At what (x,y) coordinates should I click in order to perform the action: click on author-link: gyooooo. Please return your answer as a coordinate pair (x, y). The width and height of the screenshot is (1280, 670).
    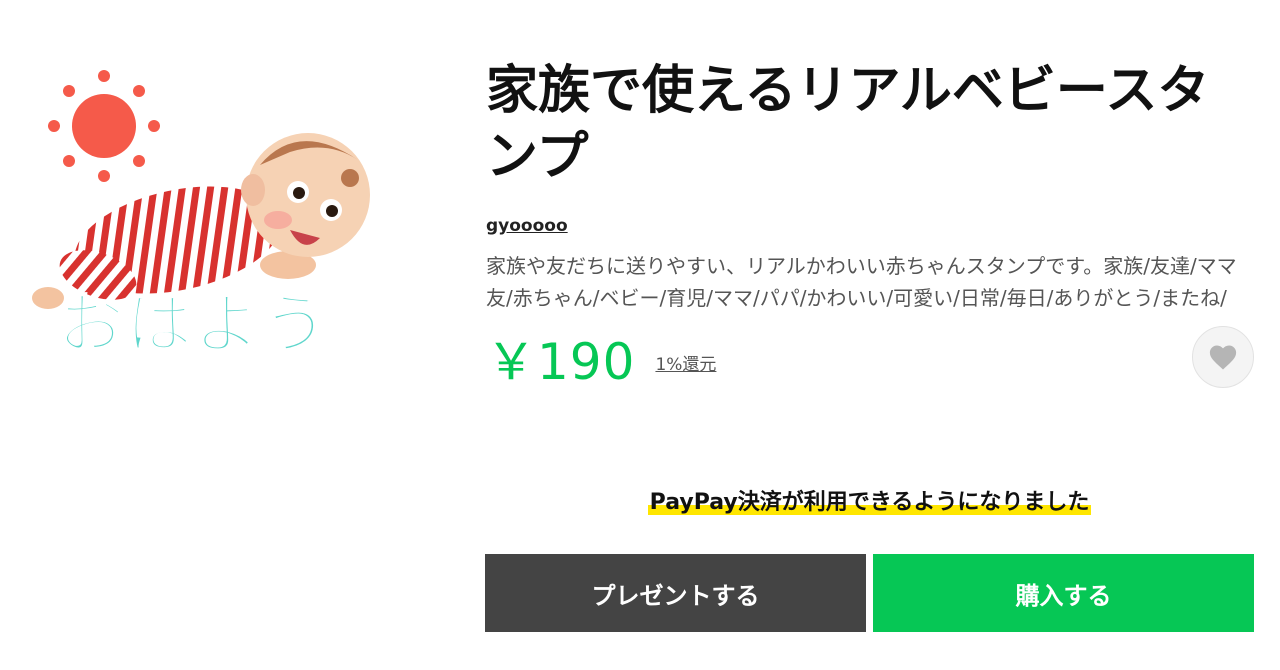
    Looking at the image, I should click on (527, 226).